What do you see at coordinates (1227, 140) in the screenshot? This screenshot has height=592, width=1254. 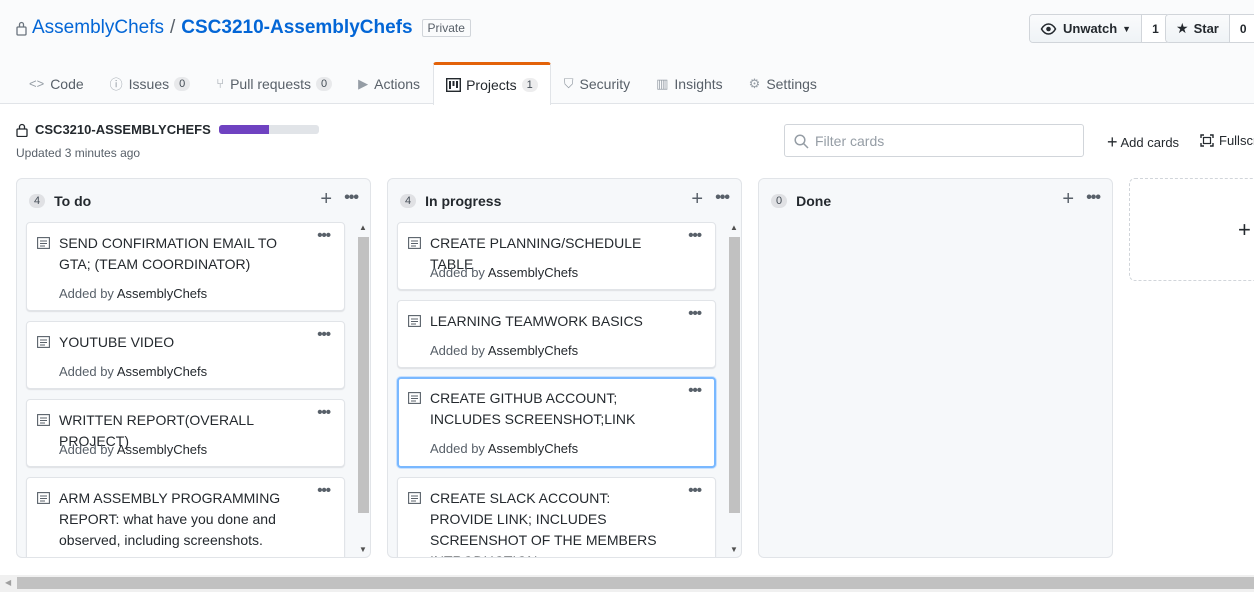 I see `fullscreen-button: Fullscreen` at bounding box center [1227, 140].